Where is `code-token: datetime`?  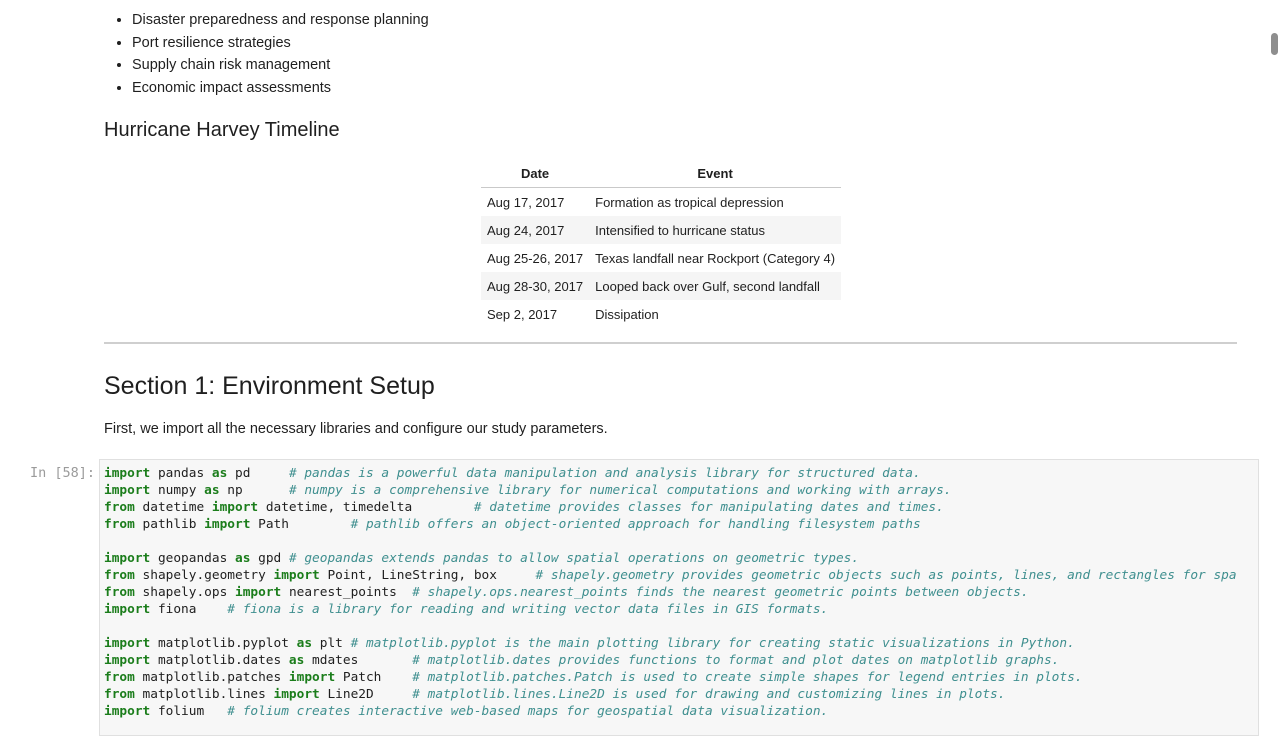 code-token: datetime is located at coordinates (173, 507).